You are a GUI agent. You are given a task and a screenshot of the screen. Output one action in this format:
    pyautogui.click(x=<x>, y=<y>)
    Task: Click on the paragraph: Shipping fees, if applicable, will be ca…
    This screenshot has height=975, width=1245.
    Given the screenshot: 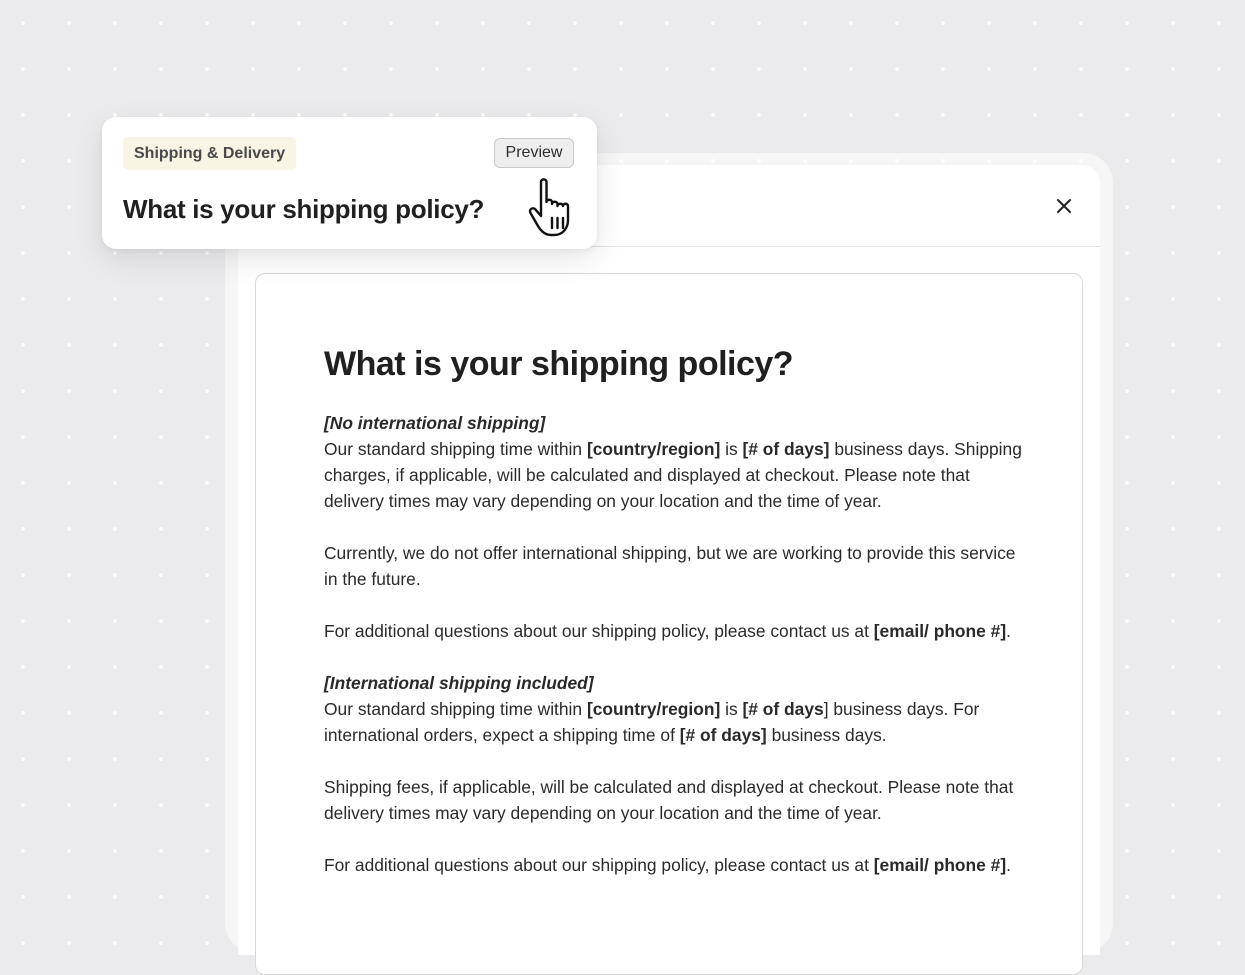 What is the action you would take?
    pyautogui.click(x=669, y=800)
    